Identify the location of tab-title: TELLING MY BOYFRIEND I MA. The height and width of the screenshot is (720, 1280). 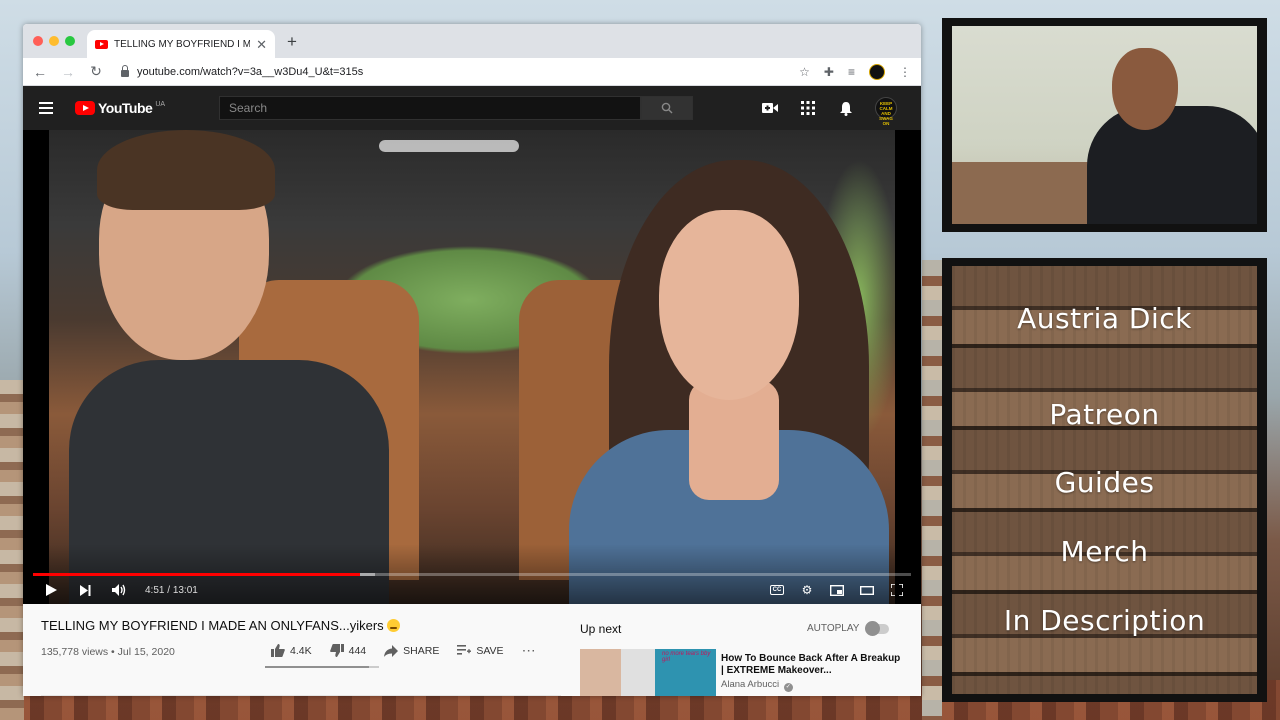
(182, 44).